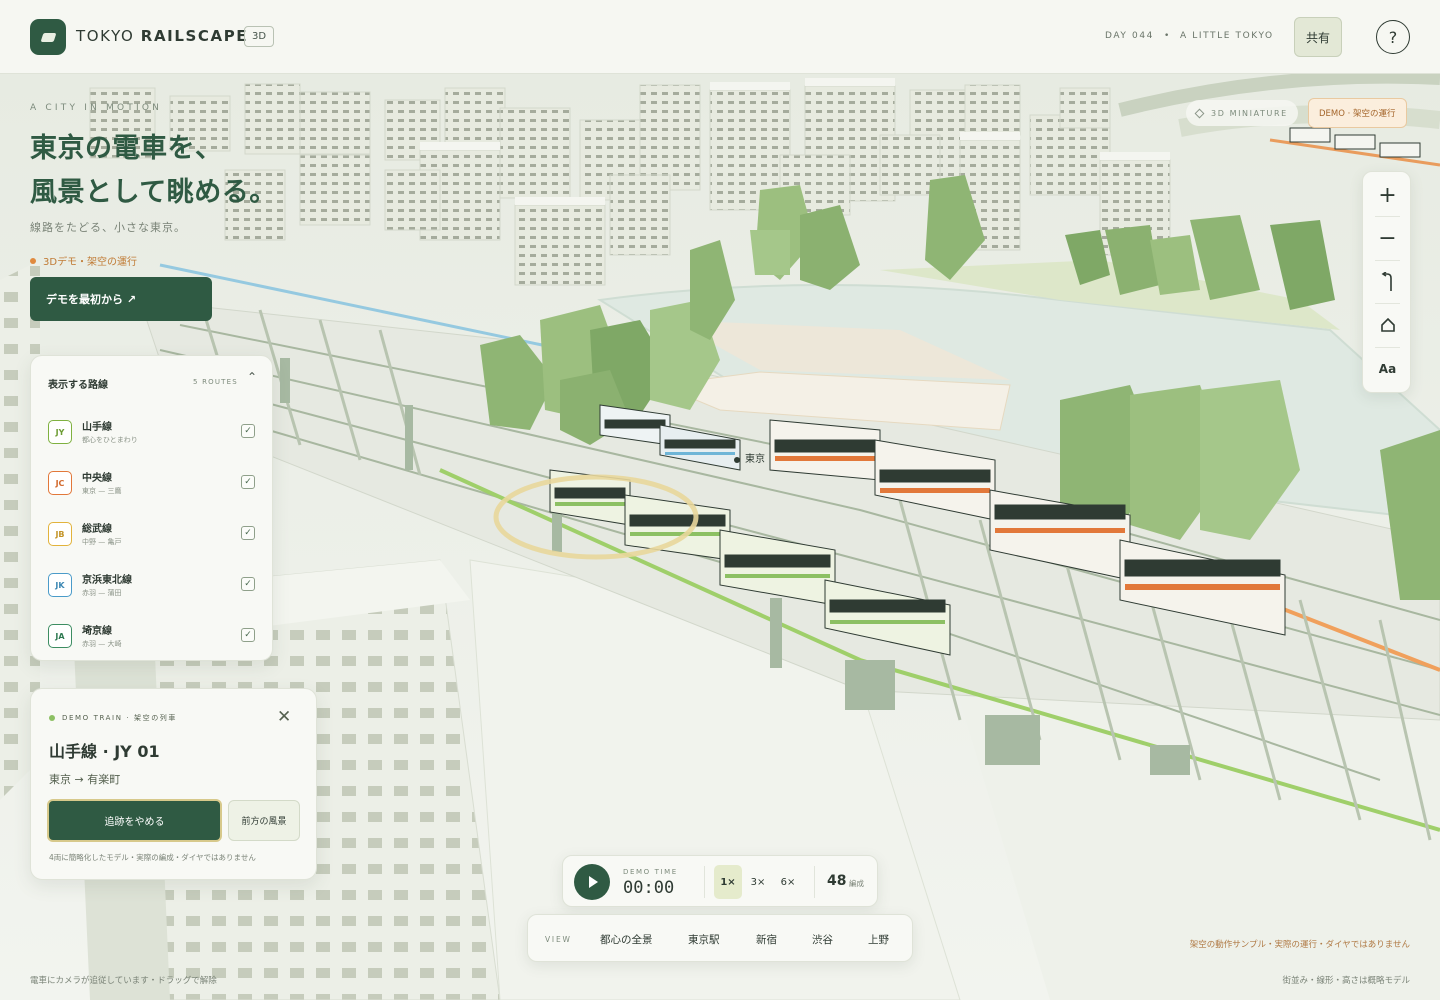 The image size is (1440, 1000). What do you see at coordinates (259, 36) in the screenshot?
I see `mode-badge: 3D` at bounding box center [259, 36].